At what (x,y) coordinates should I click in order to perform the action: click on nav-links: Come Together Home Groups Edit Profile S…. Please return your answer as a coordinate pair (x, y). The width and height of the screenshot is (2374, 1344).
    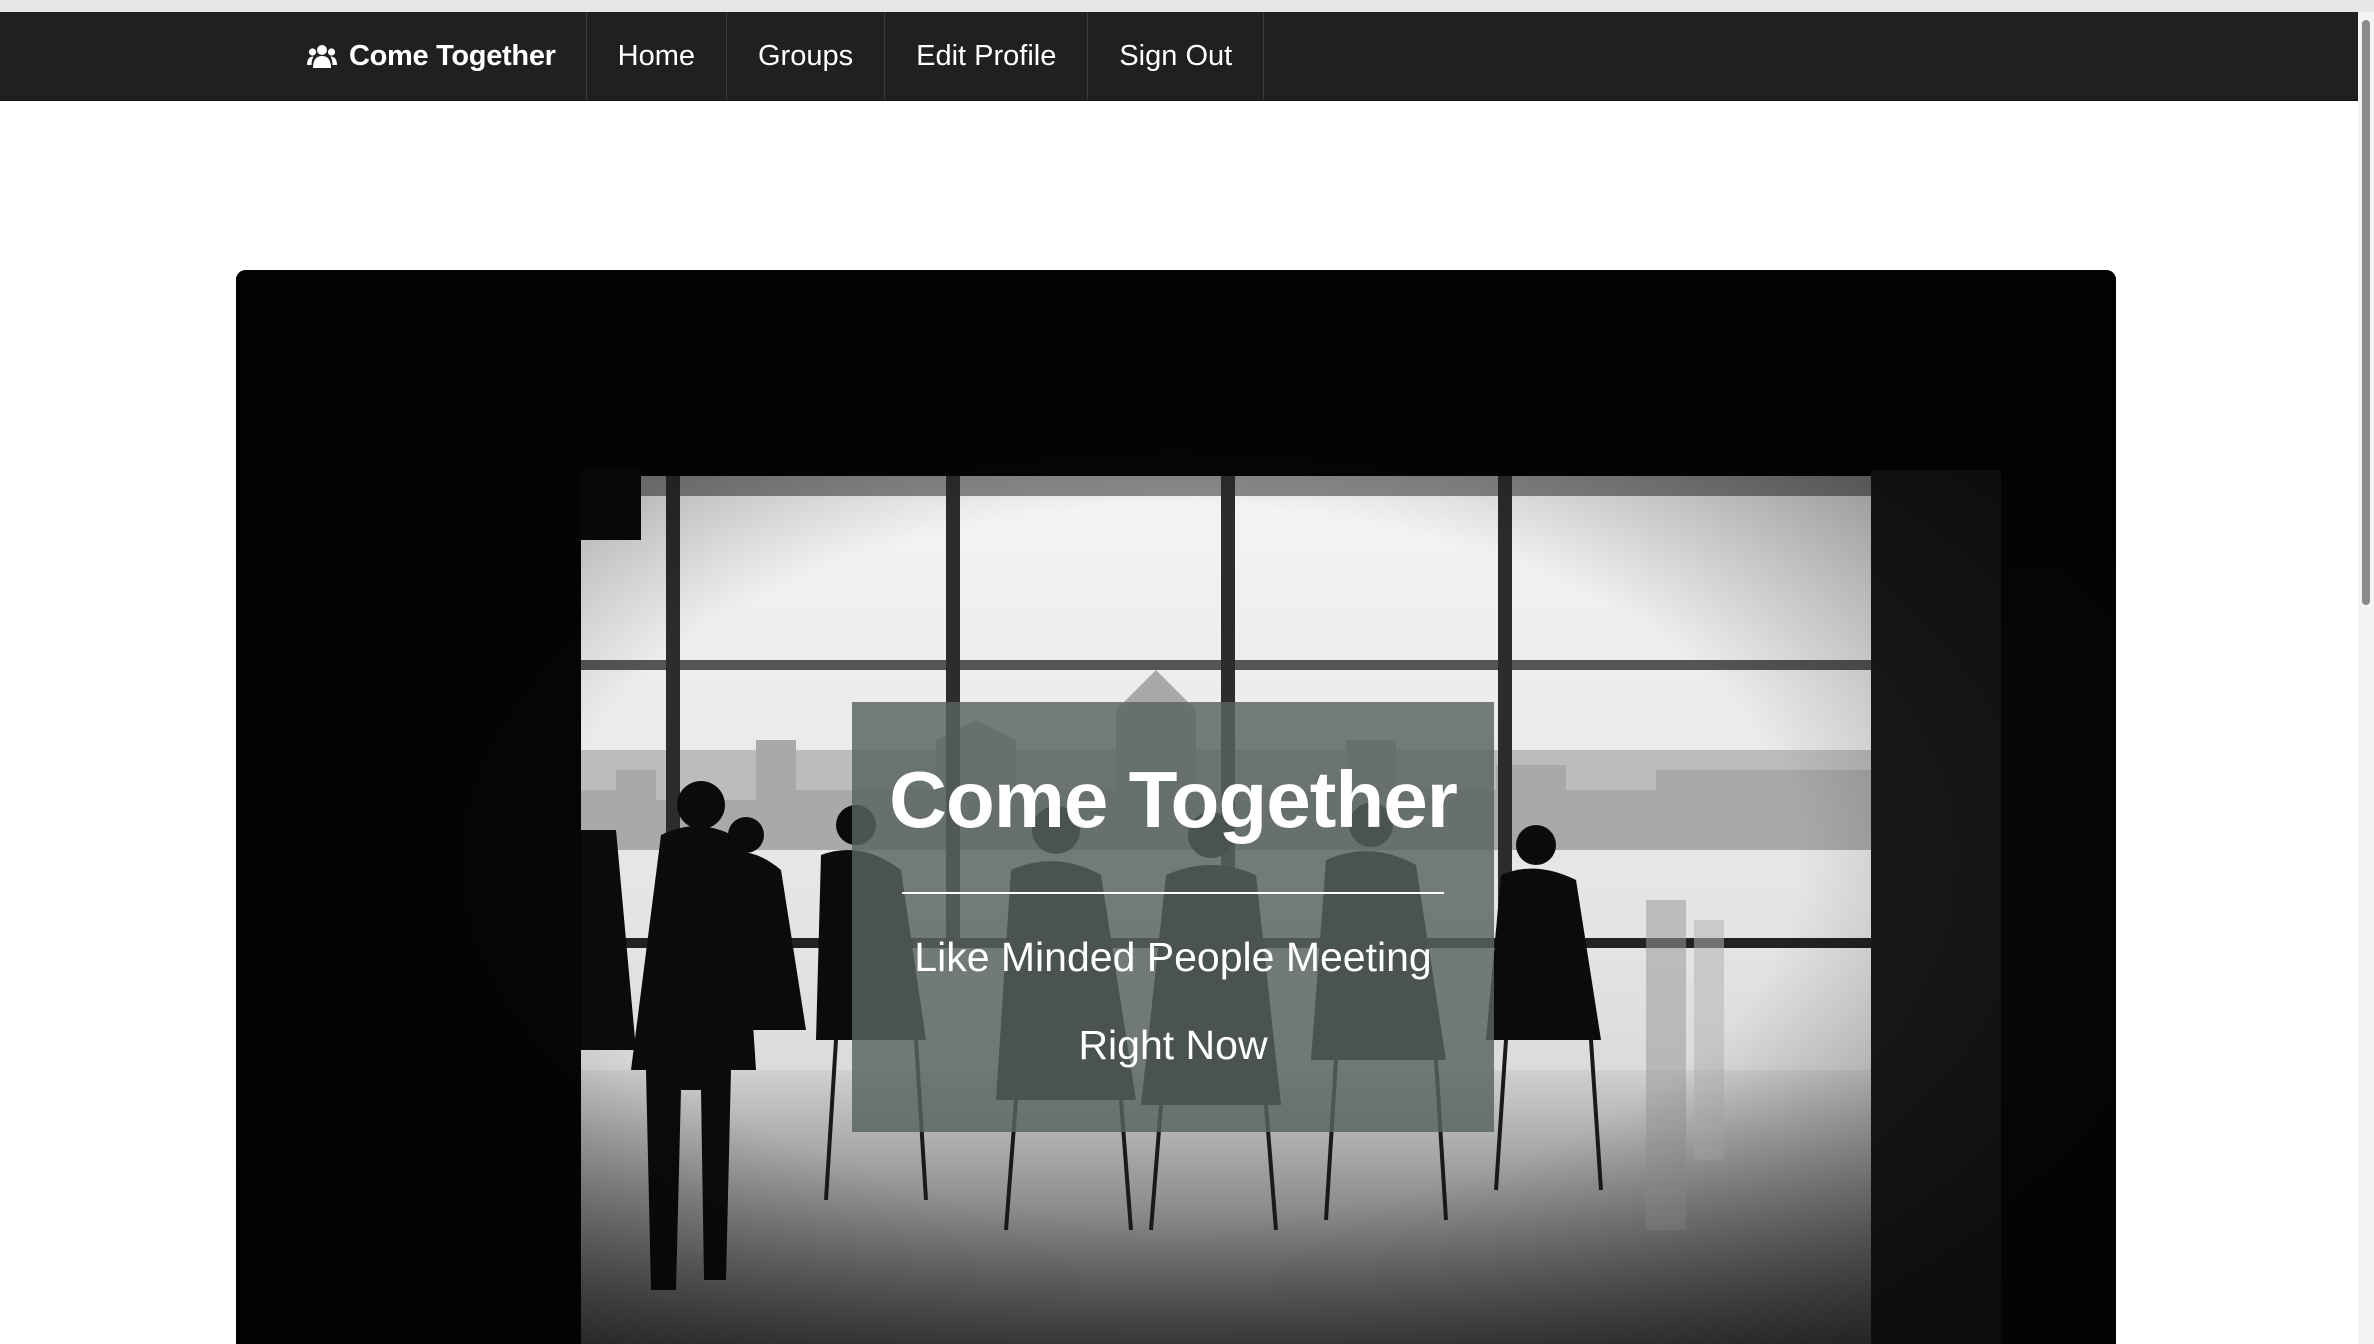
    Looking at the image, I should click on (771, 56).